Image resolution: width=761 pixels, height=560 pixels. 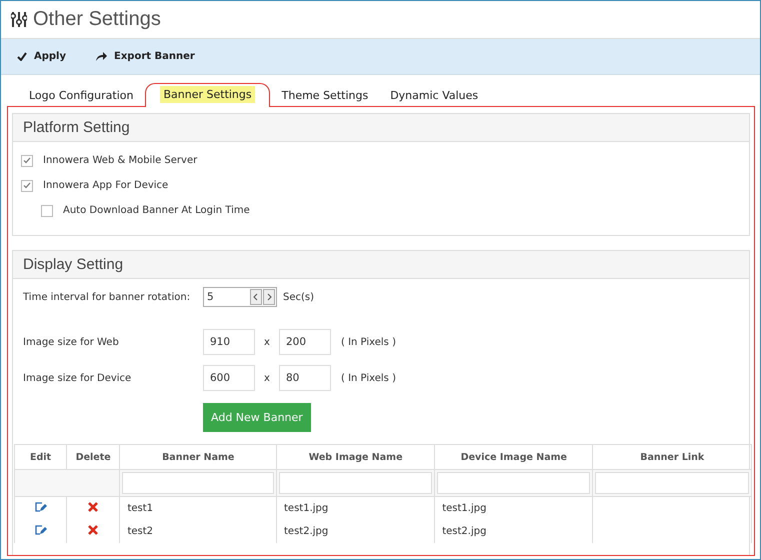 What do you see at coordinates (22, 56) in the screenshot?
I see `checkmark-icon` at bounding box center [22, 56].